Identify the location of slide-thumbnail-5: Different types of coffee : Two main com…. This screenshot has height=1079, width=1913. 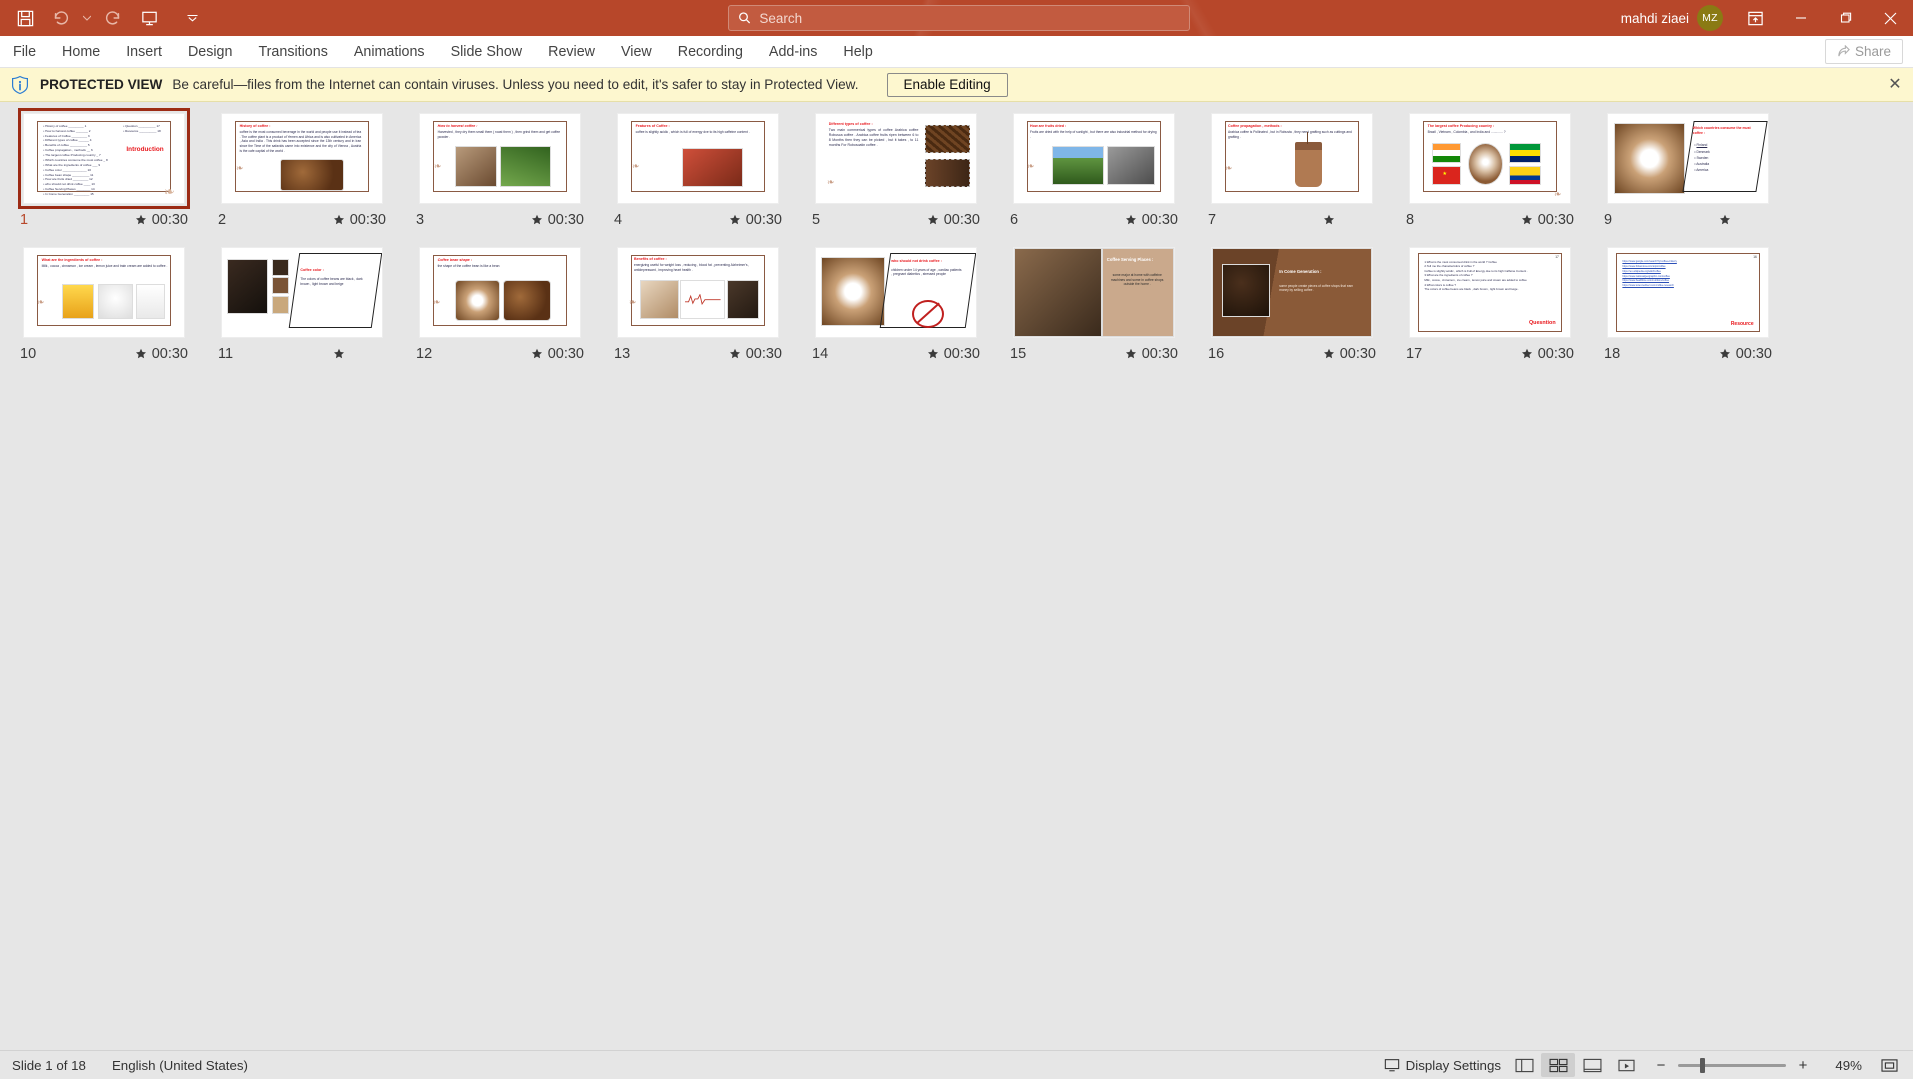
(905, 168).